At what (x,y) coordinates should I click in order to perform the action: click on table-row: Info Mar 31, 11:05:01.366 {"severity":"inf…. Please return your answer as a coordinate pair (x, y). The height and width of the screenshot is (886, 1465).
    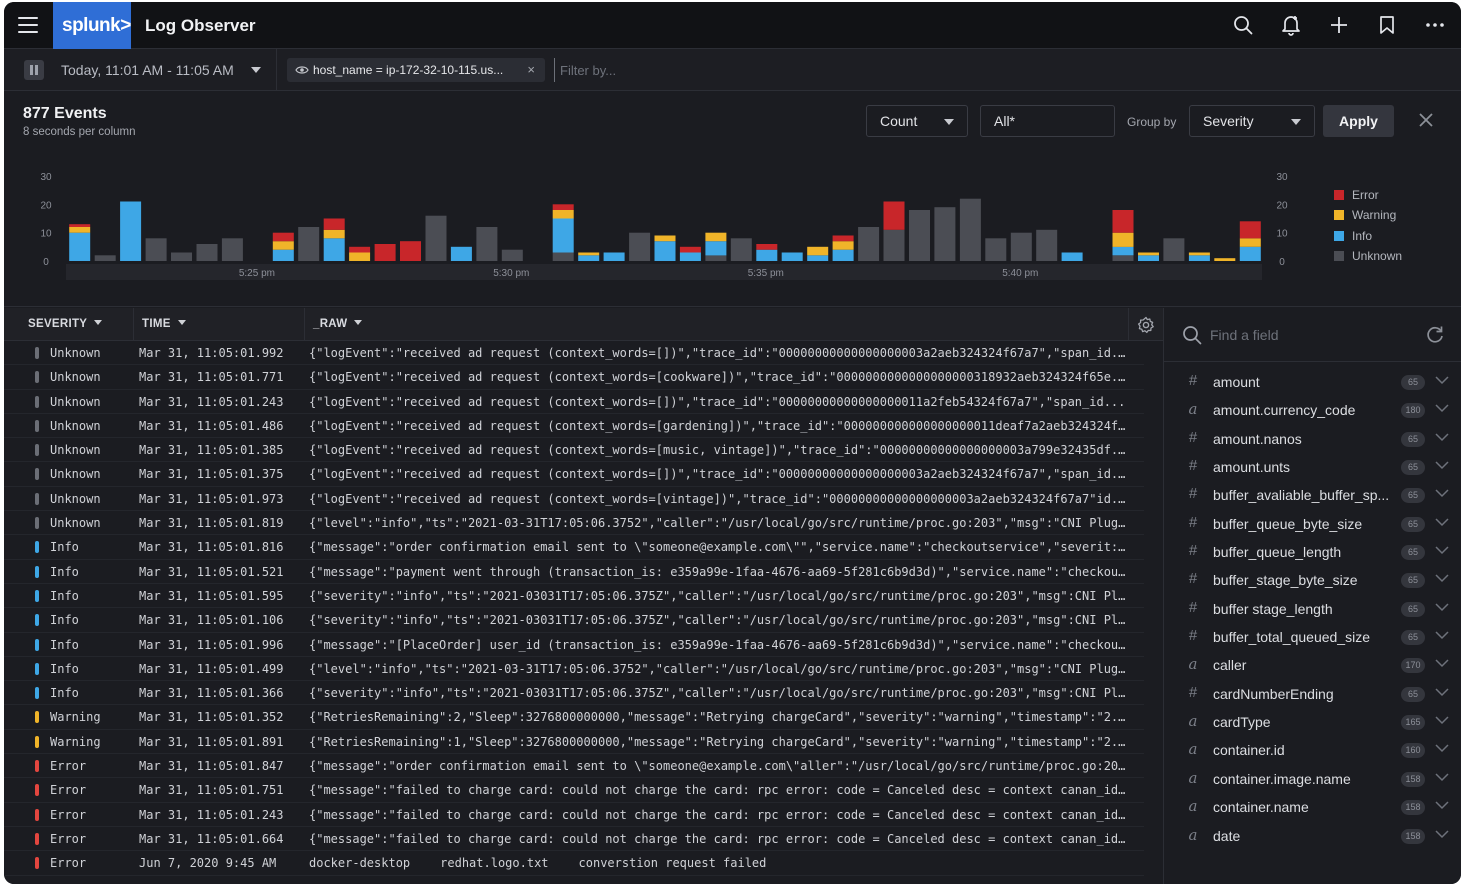
    Looking at the image, I should click on (574, 693).